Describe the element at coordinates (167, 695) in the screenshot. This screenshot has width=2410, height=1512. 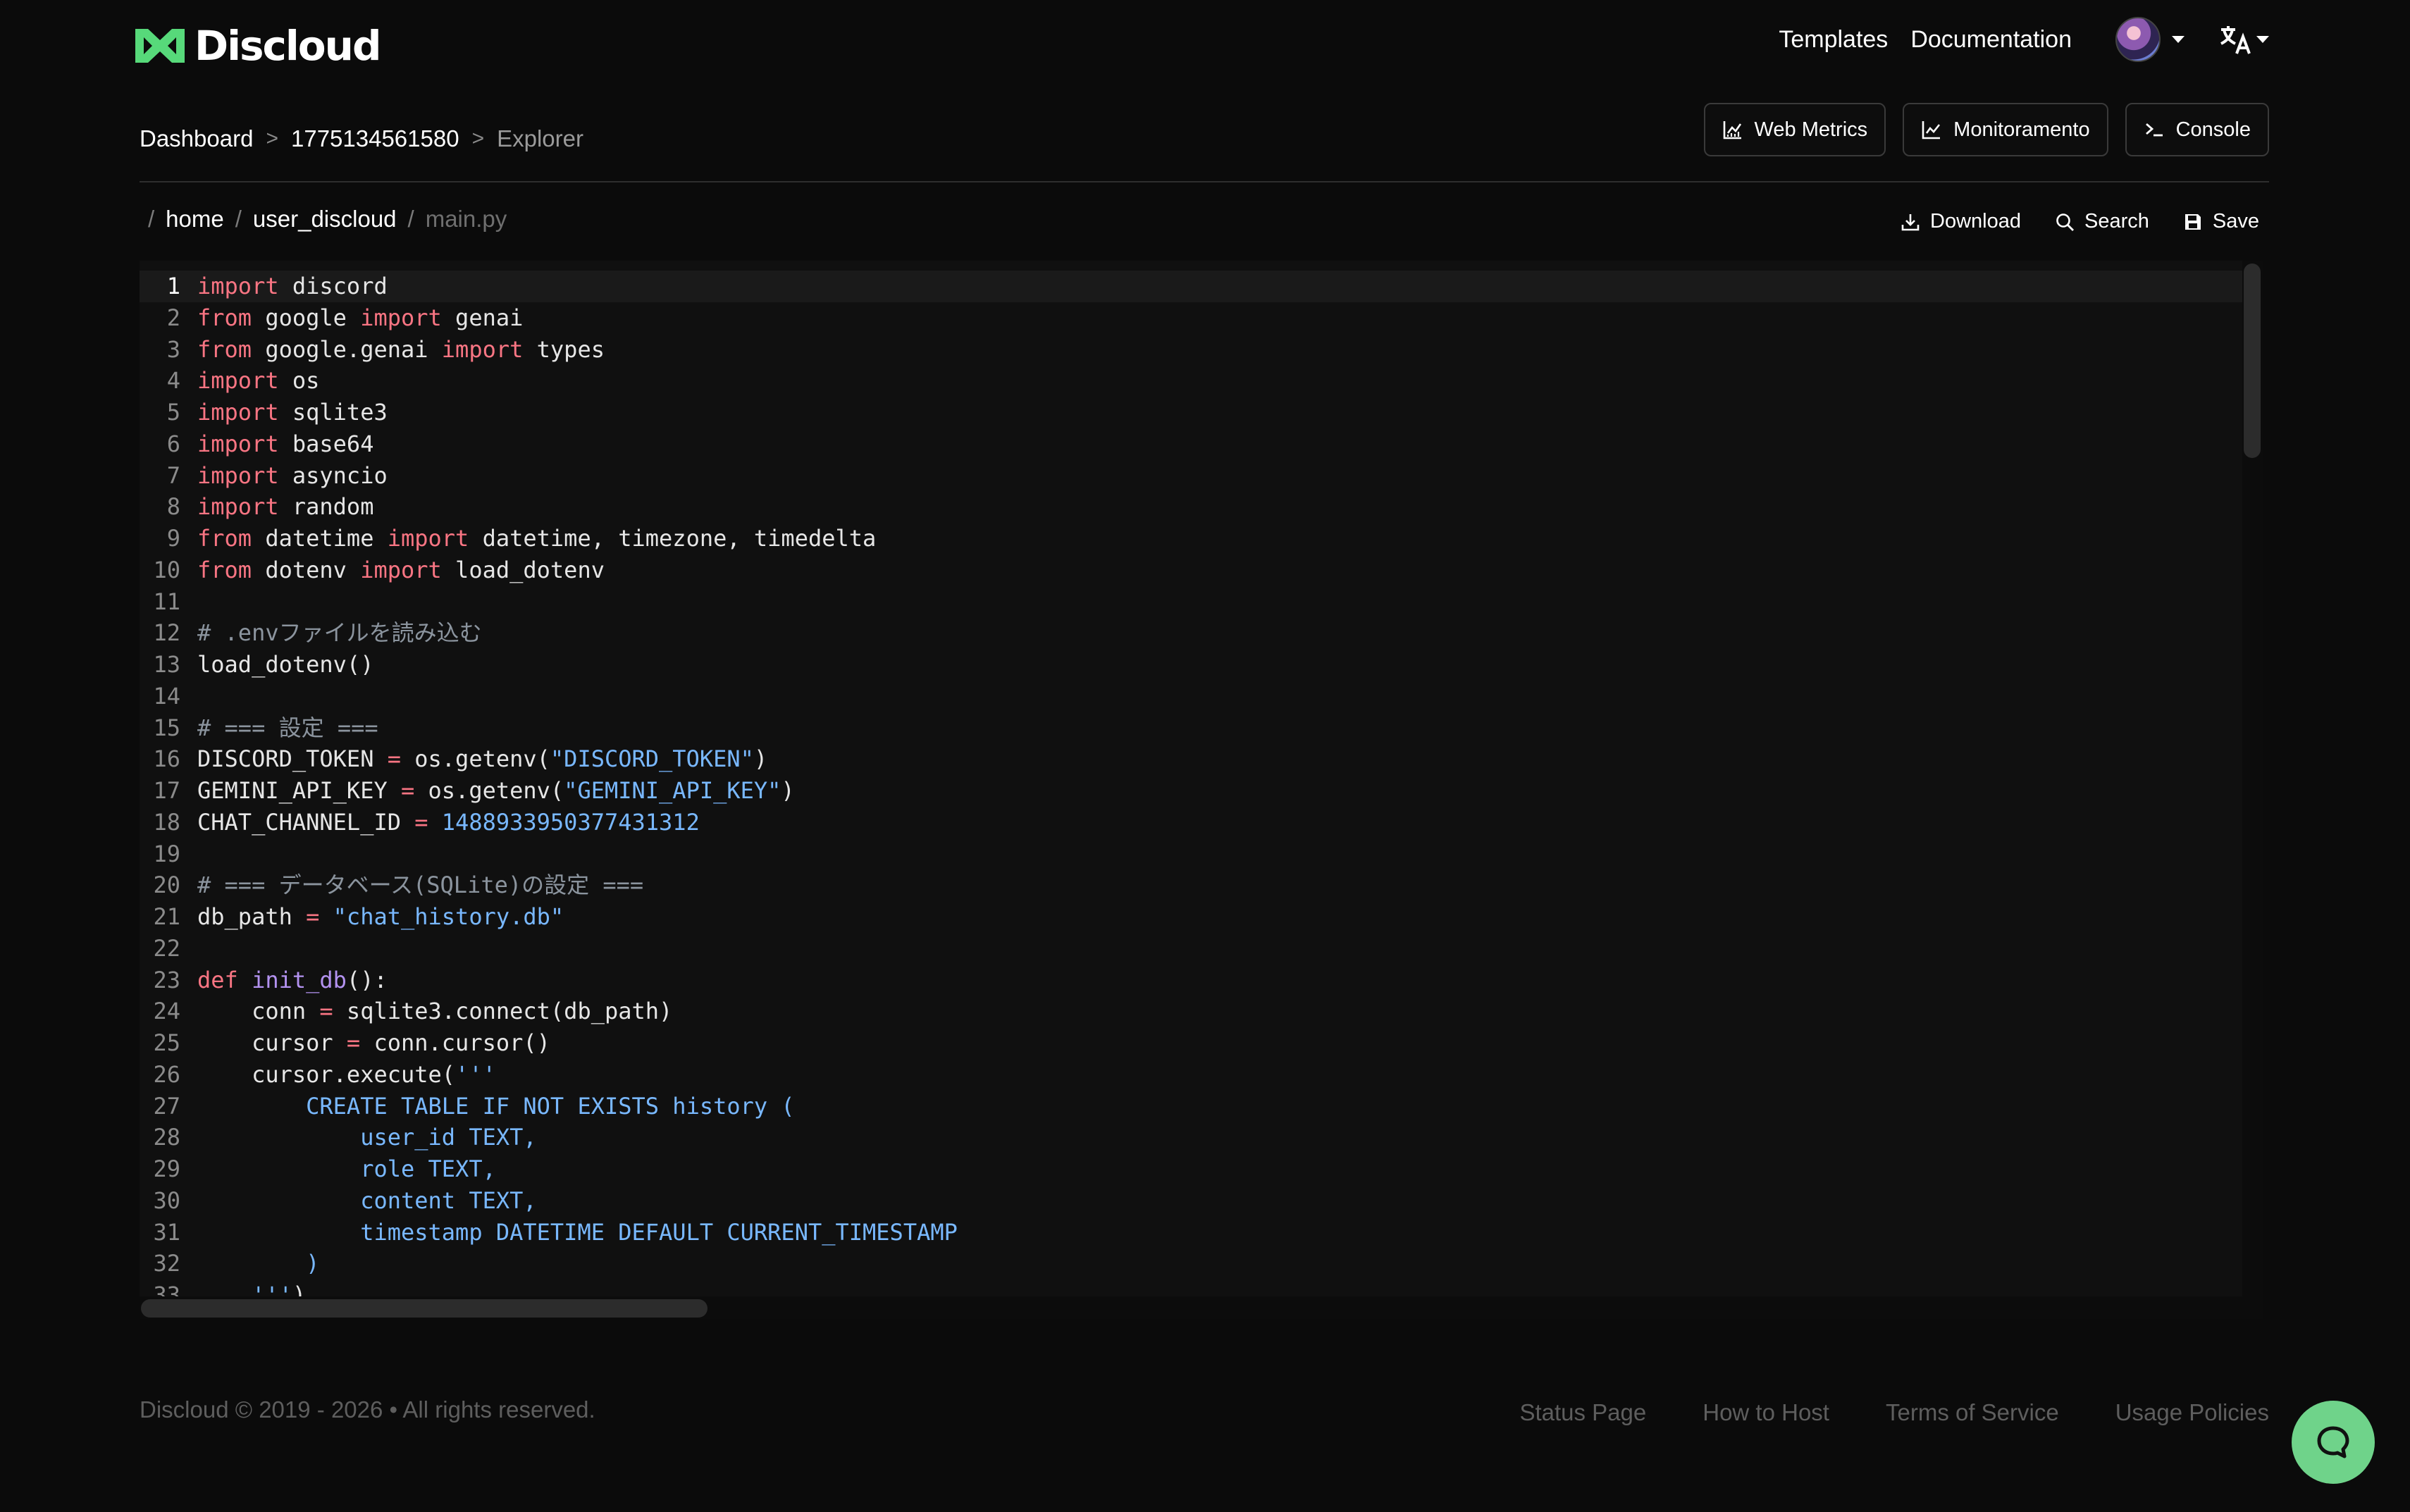
I see `line-number: 14` at that location.